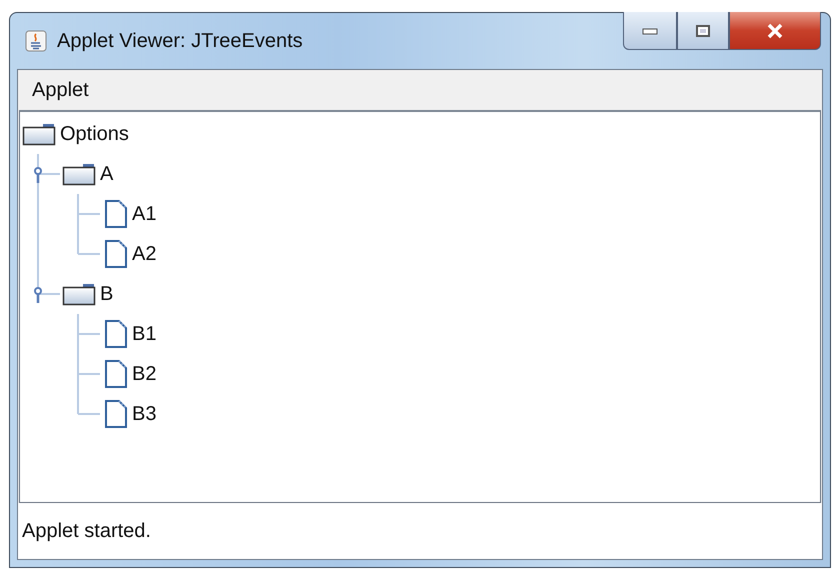  What do you see at coordinates (144, 214) in the screenshot?
I see `tree-node-label: A1` at bounding box center [144, 214].